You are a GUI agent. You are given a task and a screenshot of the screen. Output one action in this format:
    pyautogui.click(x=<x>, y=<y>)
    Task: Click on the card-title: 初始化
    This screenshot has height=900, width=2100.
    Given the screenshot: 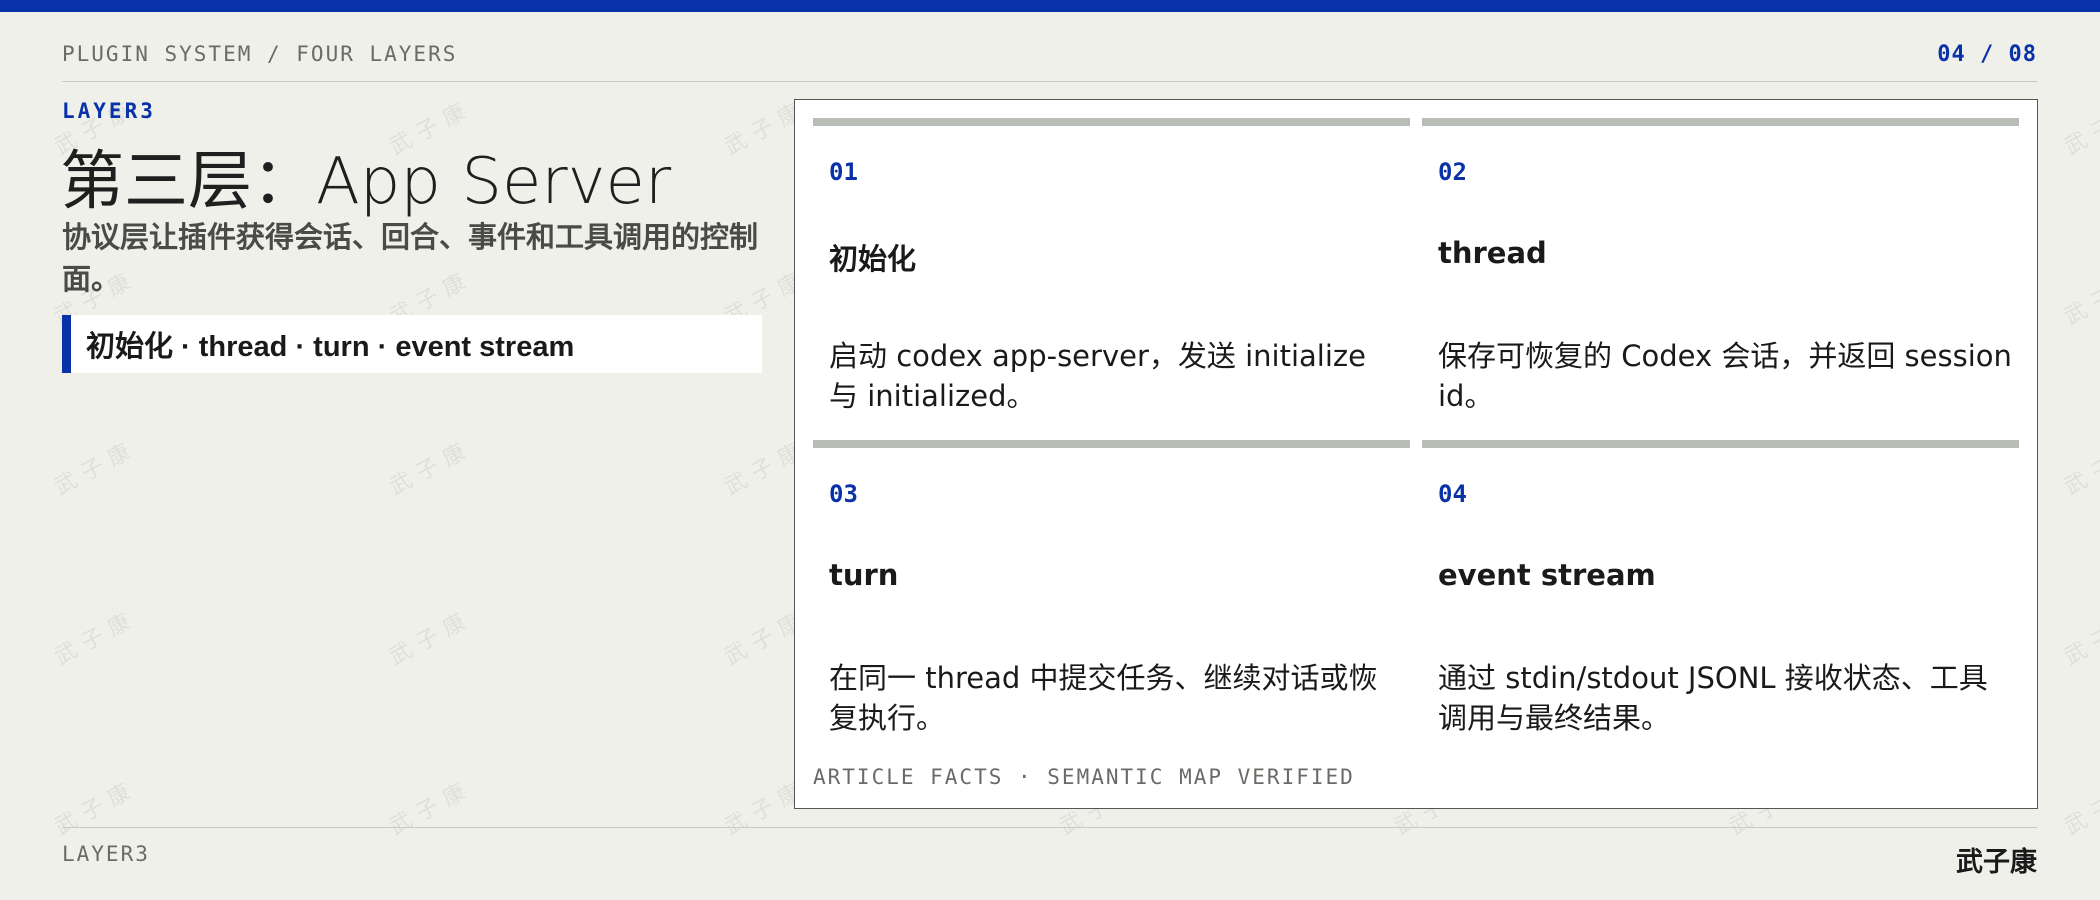 What is the action you would take?
    pyautogui.click(x=873, y=259)
    